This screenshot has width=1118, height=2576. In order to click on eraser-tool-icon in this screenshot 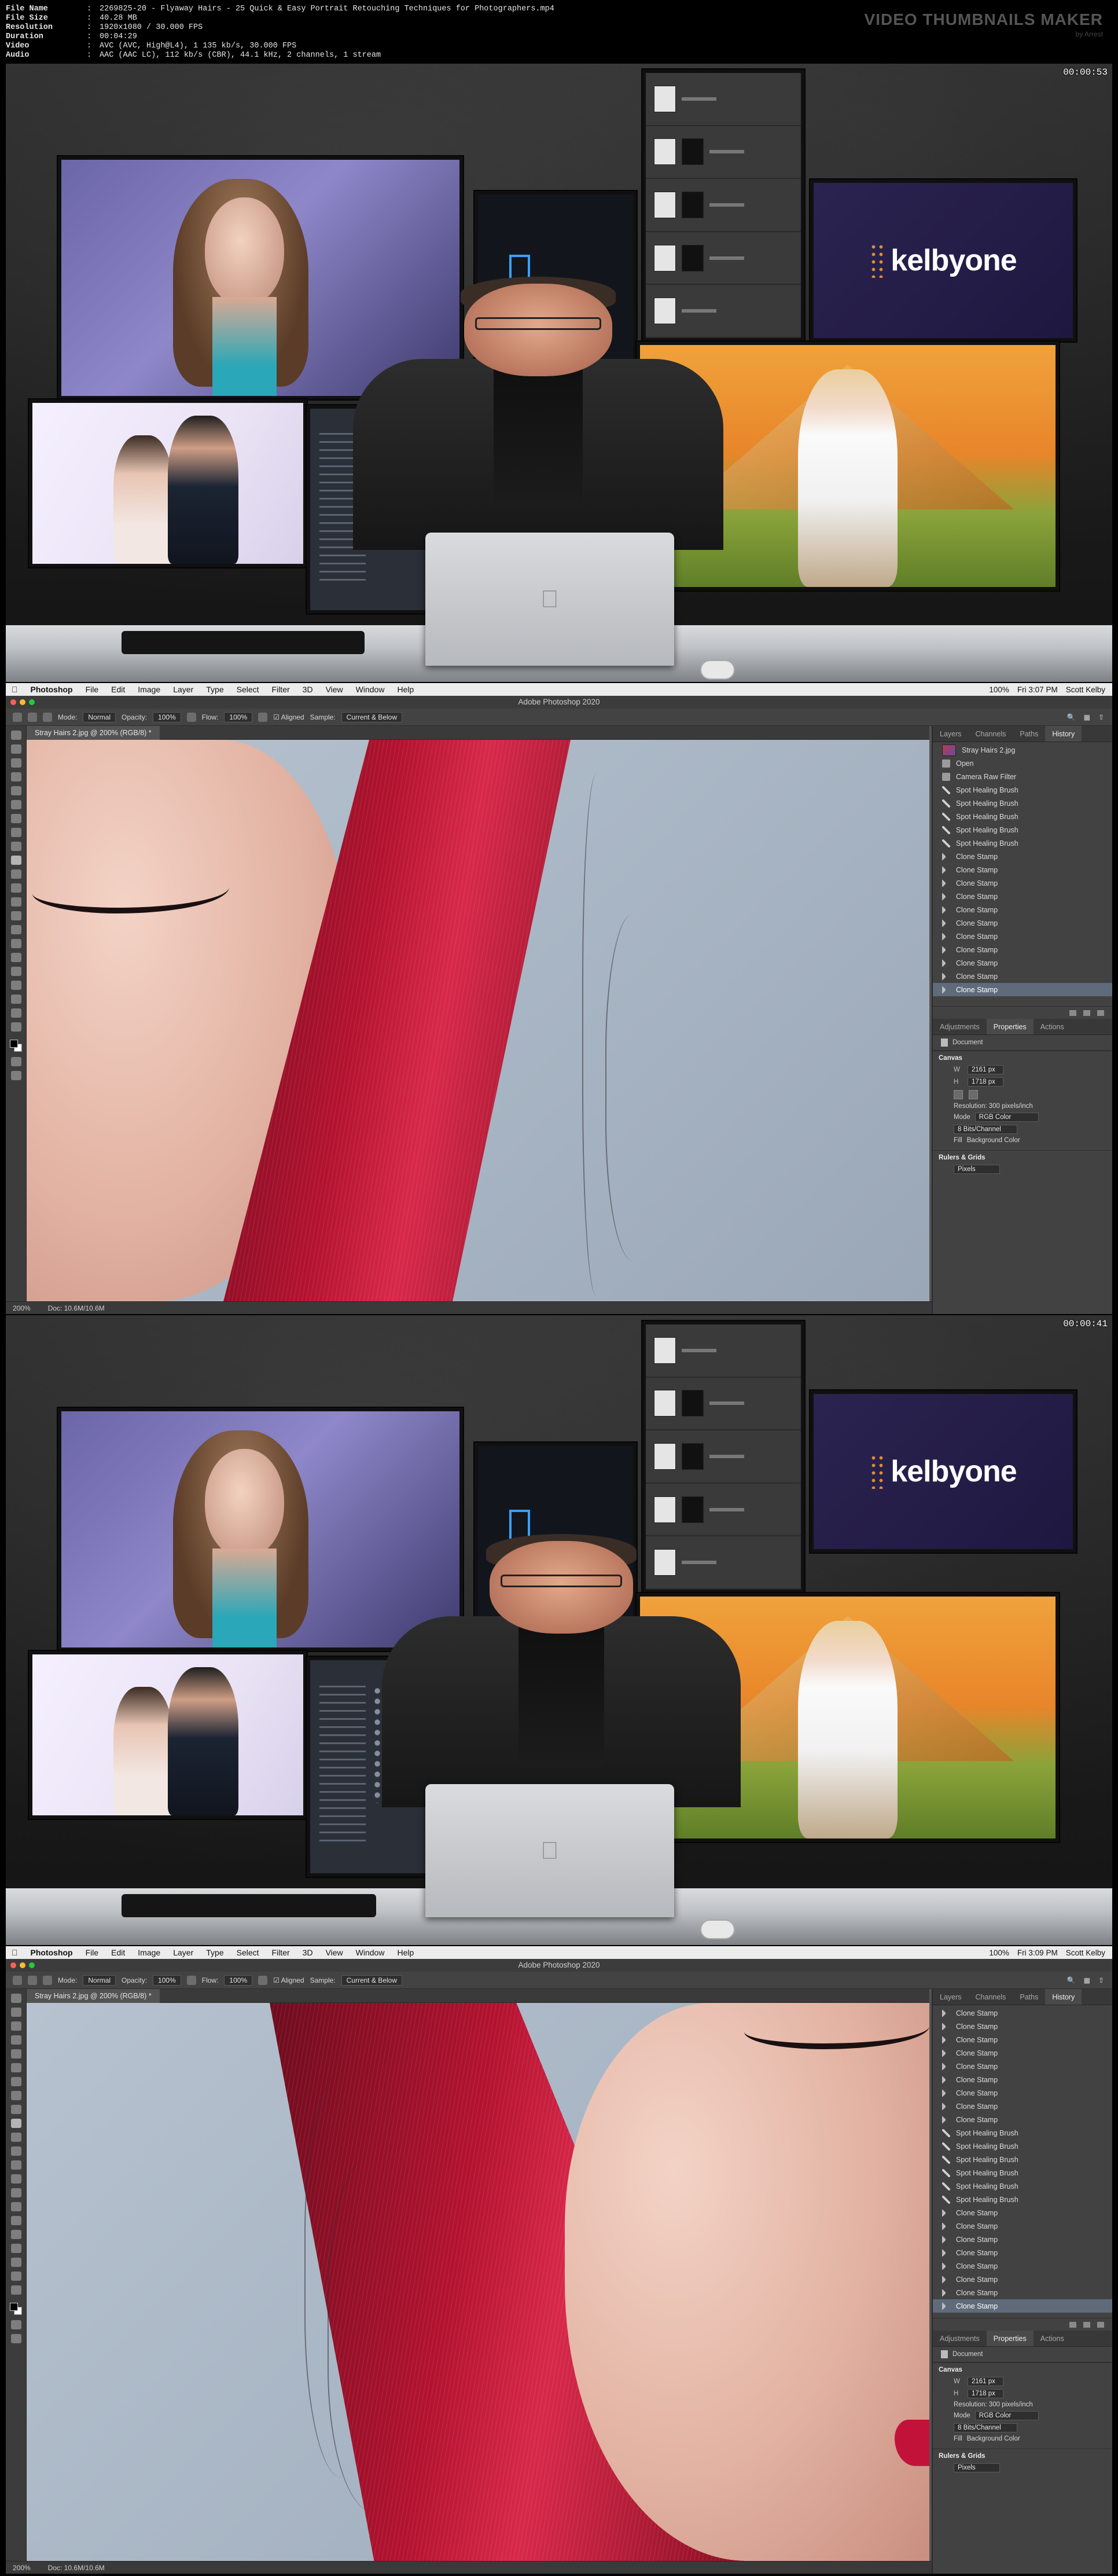, I will do `click(15, 2151)`.